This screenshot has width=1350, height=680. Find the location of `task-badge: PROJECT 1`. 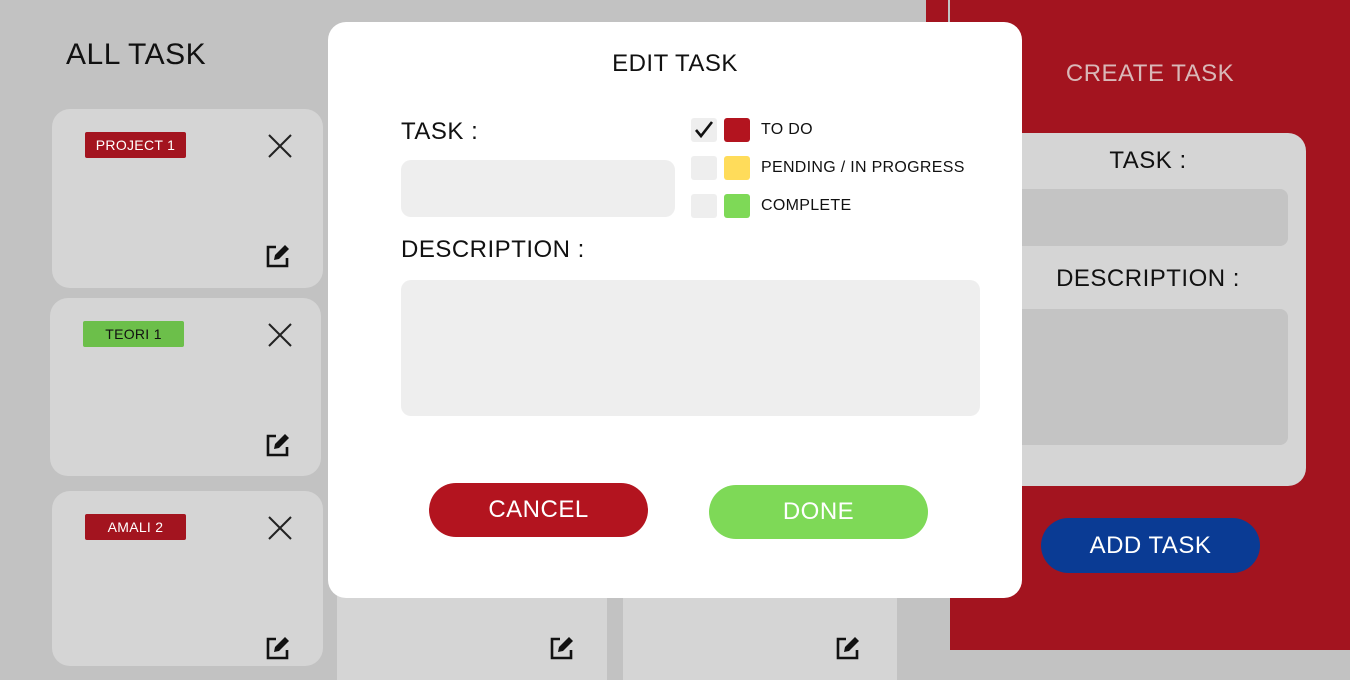

task-badge: PROJECT 1 is located at coordinates (135, 145).